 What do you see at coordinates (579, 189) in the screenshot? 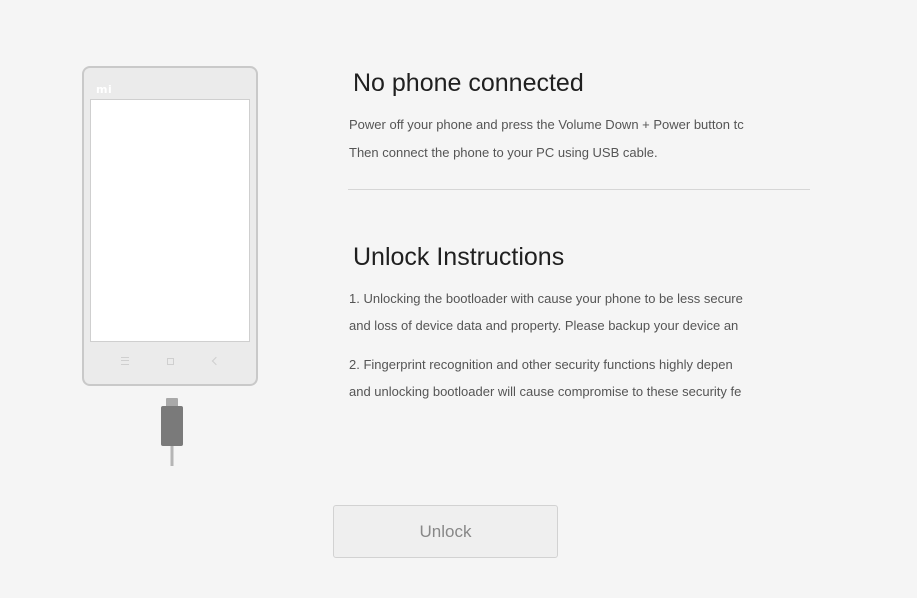
I see `section-divider` at bounding box center [579, 189].